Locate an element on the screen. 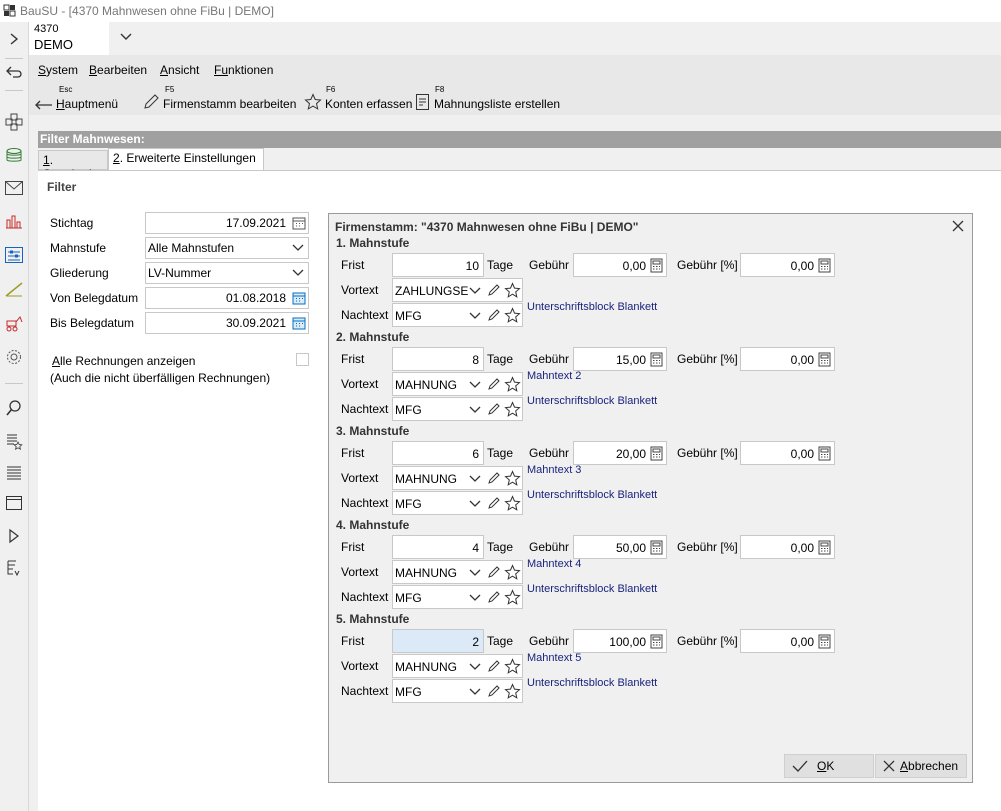 The width and height of the screenshot is (1001, 811). ruler-icon is located at coordinates (14, 289).